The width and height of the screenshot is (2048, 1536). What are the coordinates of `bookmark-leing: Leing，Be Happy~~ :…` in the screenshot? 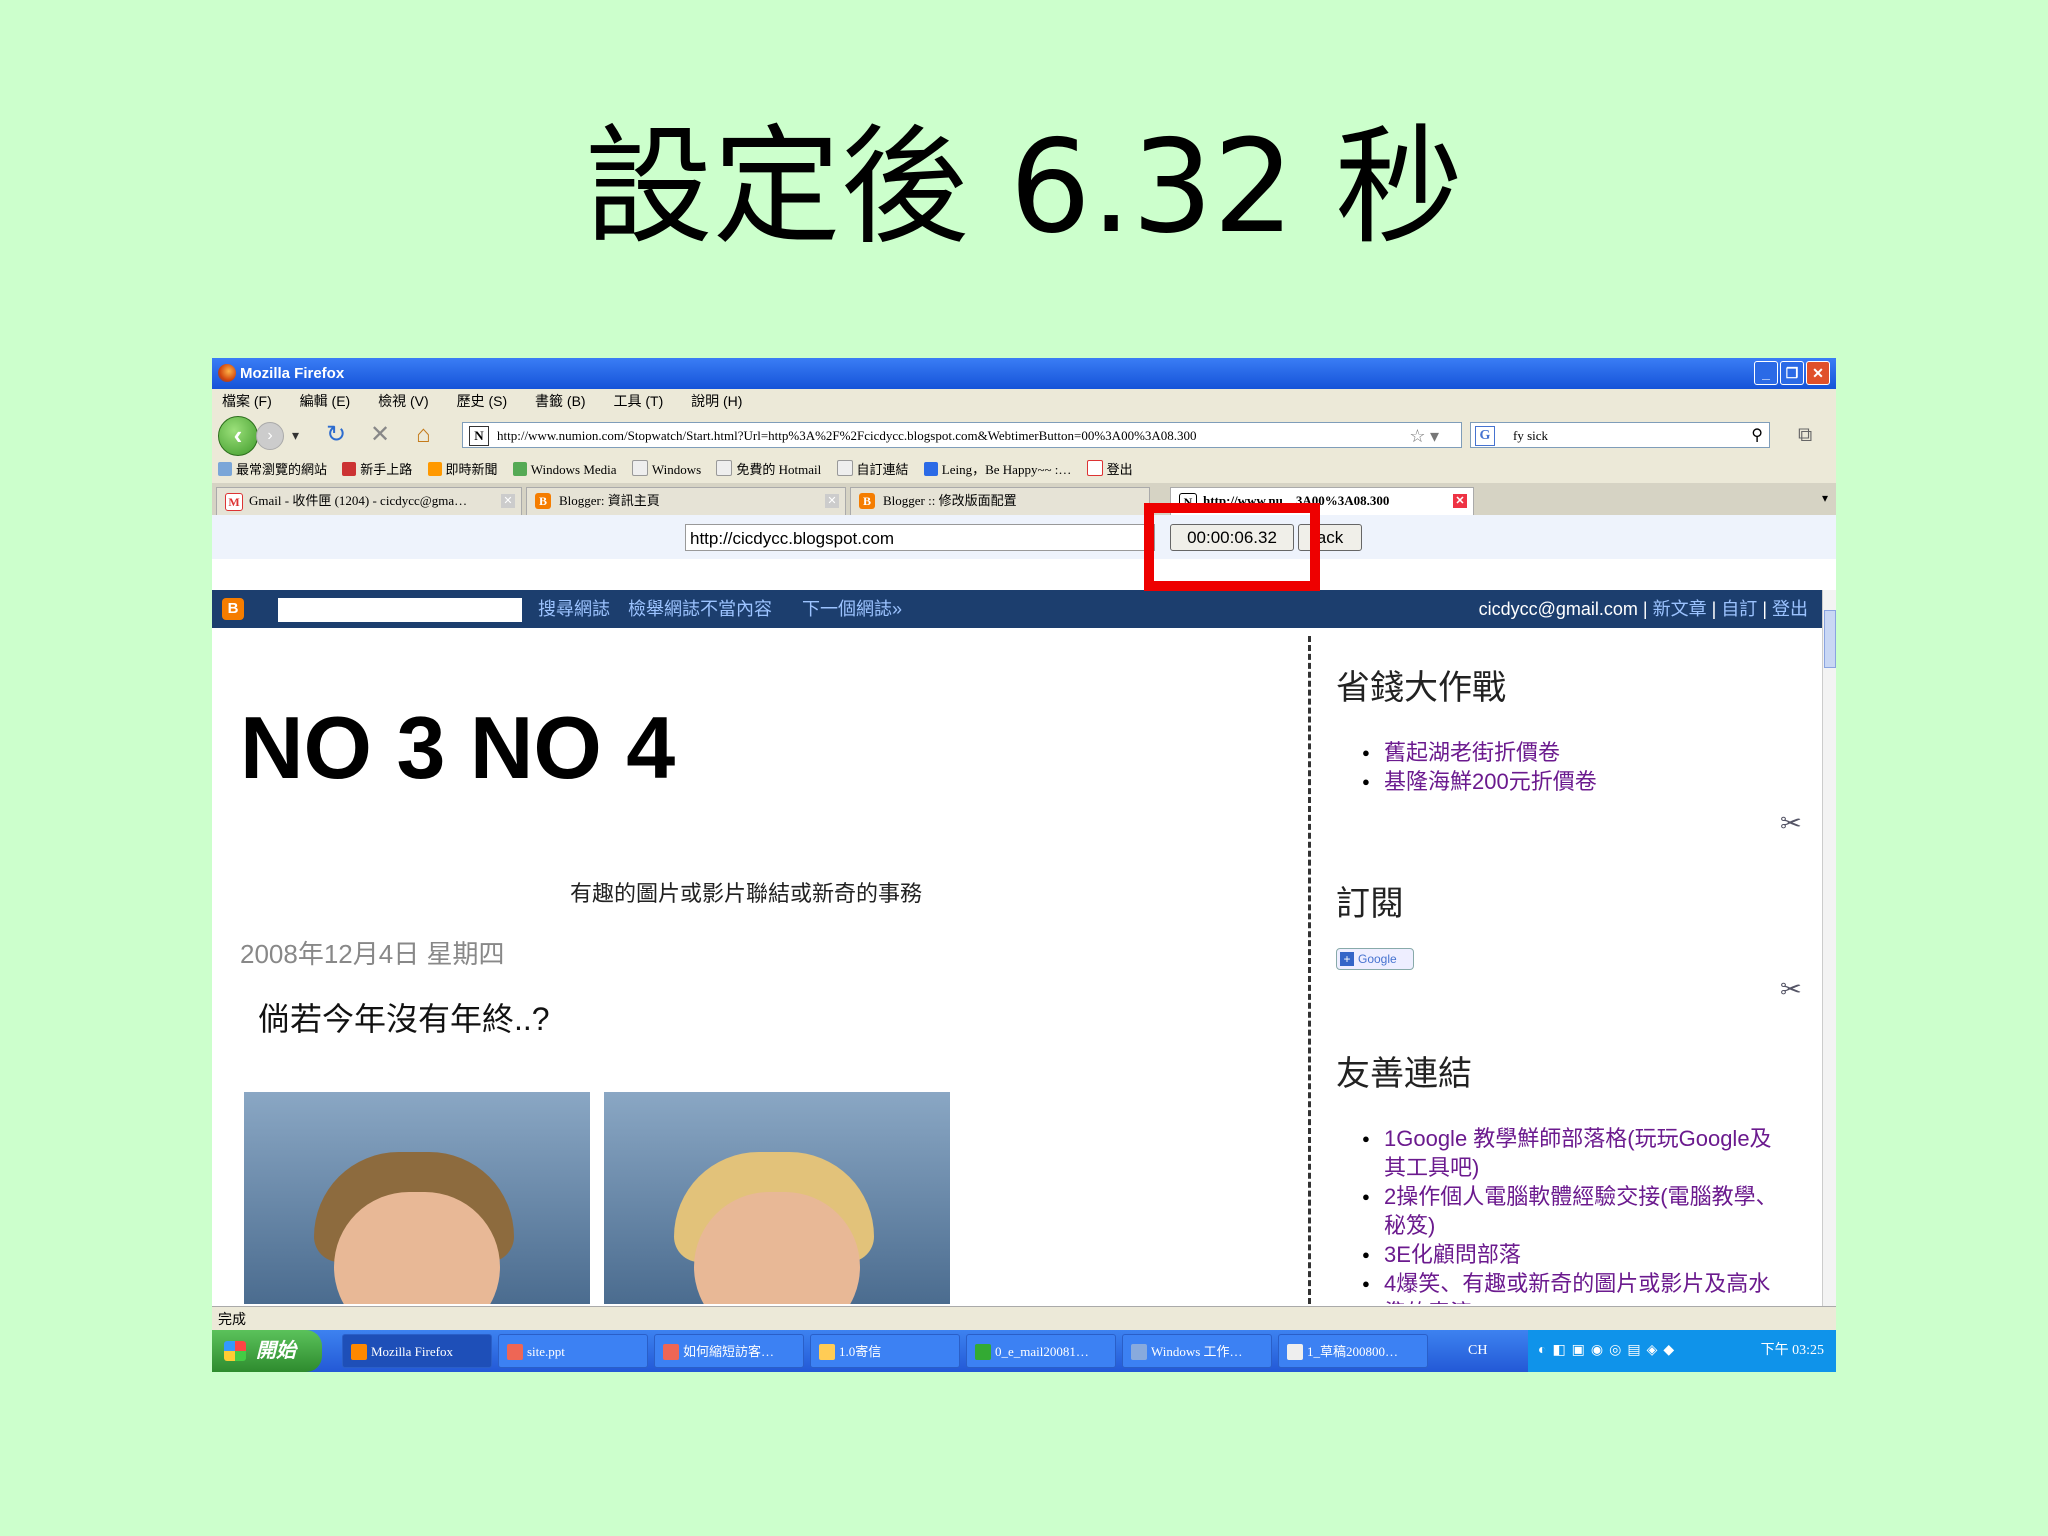 It's located at (997, 470).